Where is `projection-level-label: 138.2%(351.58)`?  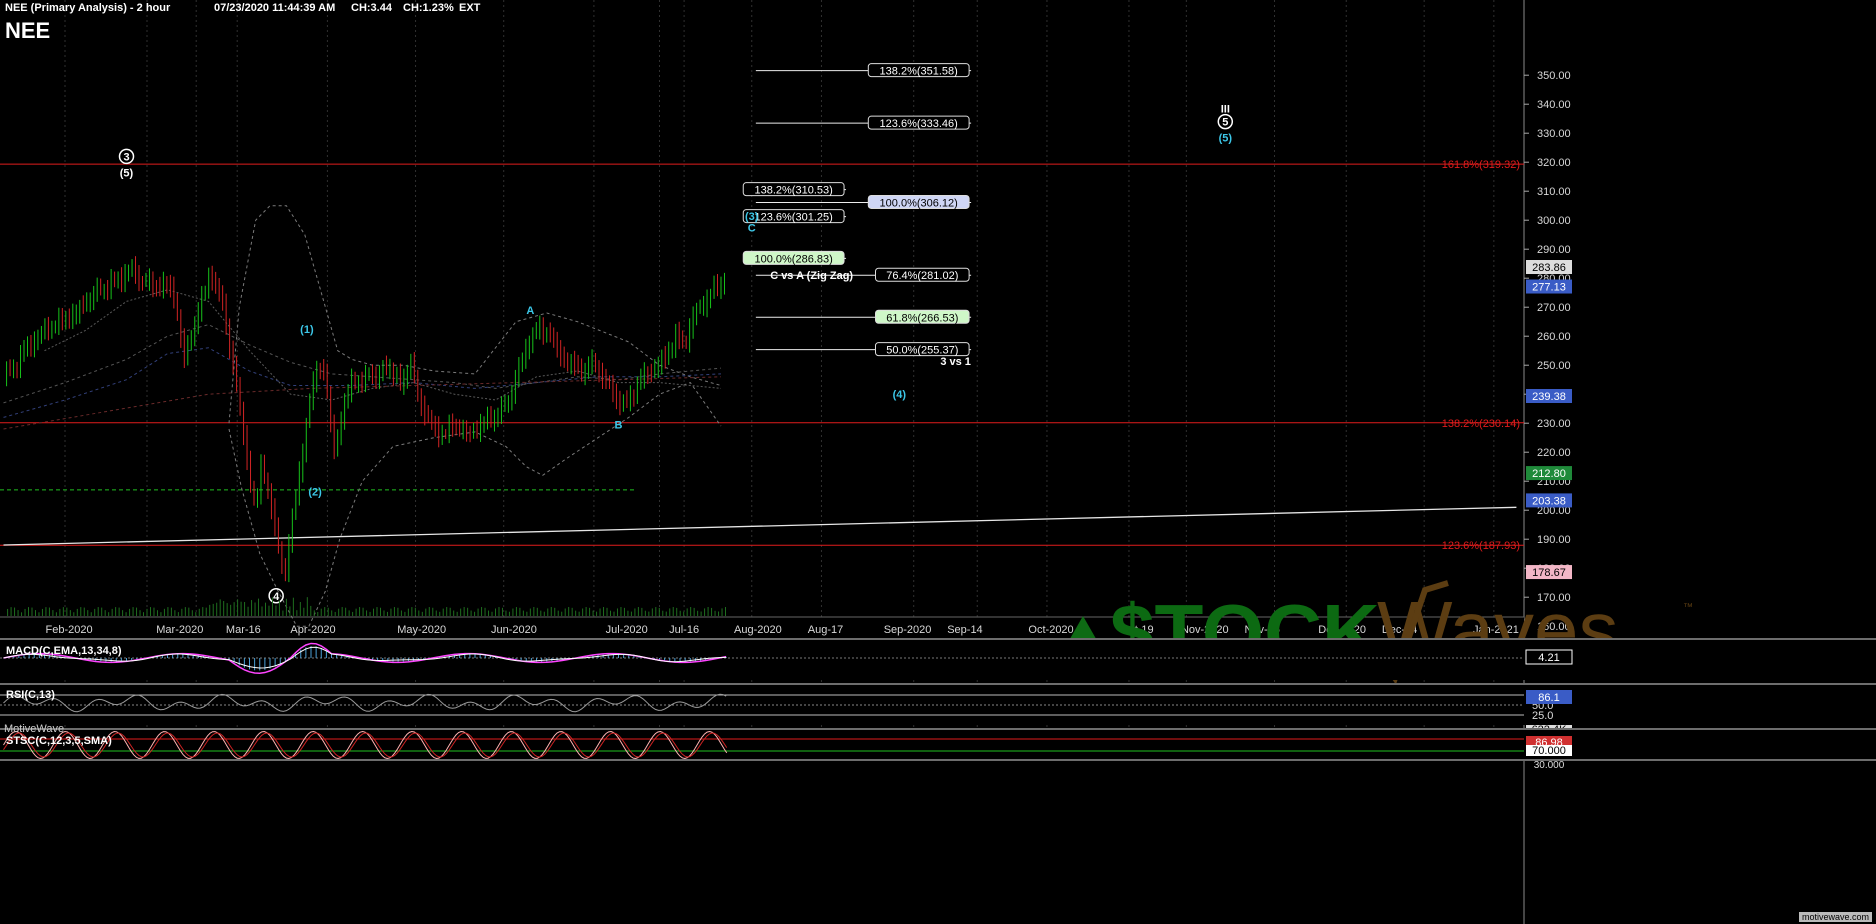 projection-level-label: 138.2%(351.58) is located at coordinates (919, 72).